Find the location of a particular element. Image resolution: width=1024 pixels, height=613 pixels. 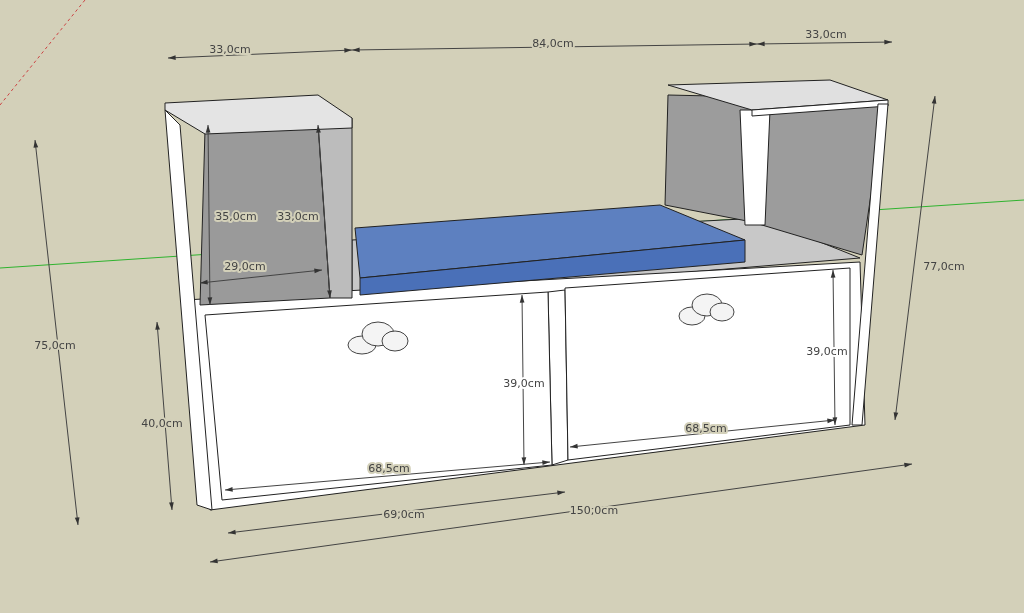

dimension-label: 150,0cm is located at coordinates (594, 510).